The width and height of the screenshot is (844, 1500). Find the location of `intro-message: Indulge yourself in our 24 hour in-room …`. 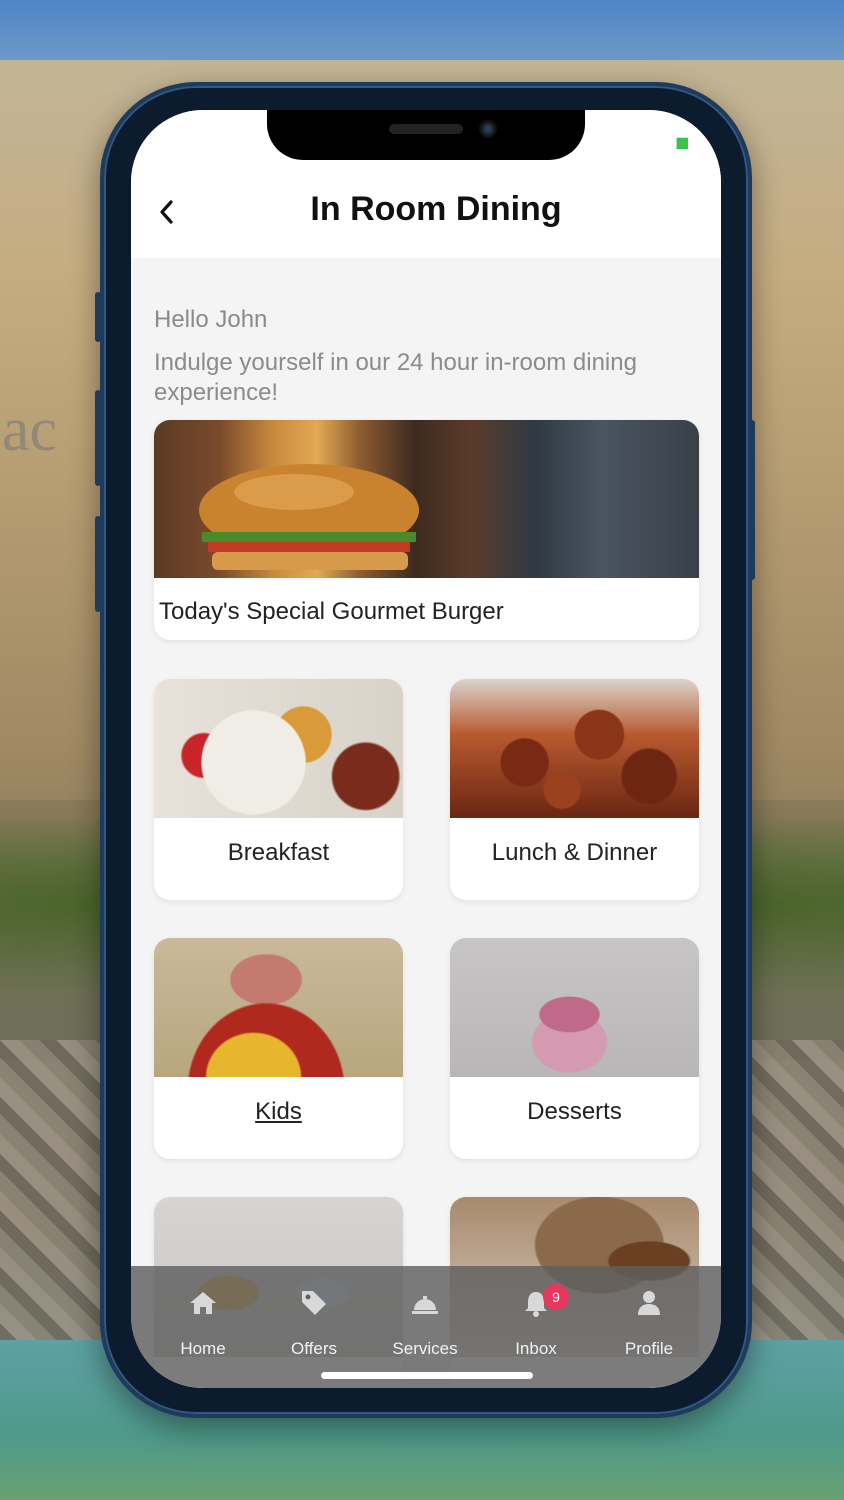

intro-message: Indulge yourself in our 24 hour in-room … is located at coordinates (395, 377).